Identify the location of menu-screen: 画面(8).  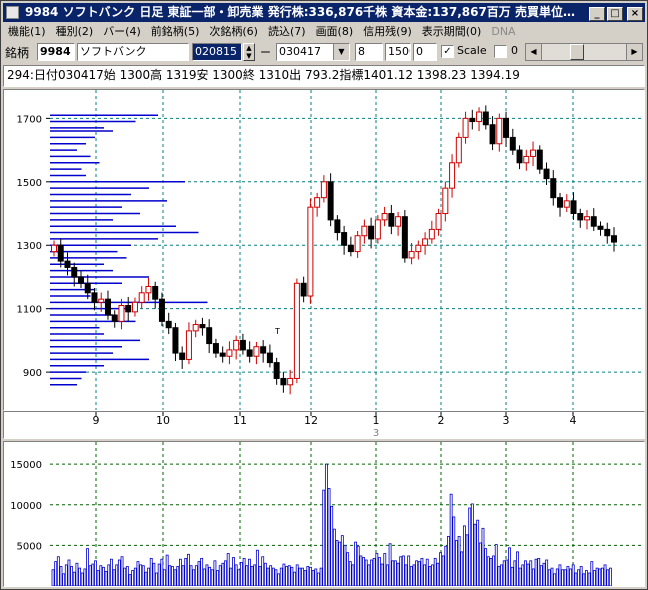
(335, 32).